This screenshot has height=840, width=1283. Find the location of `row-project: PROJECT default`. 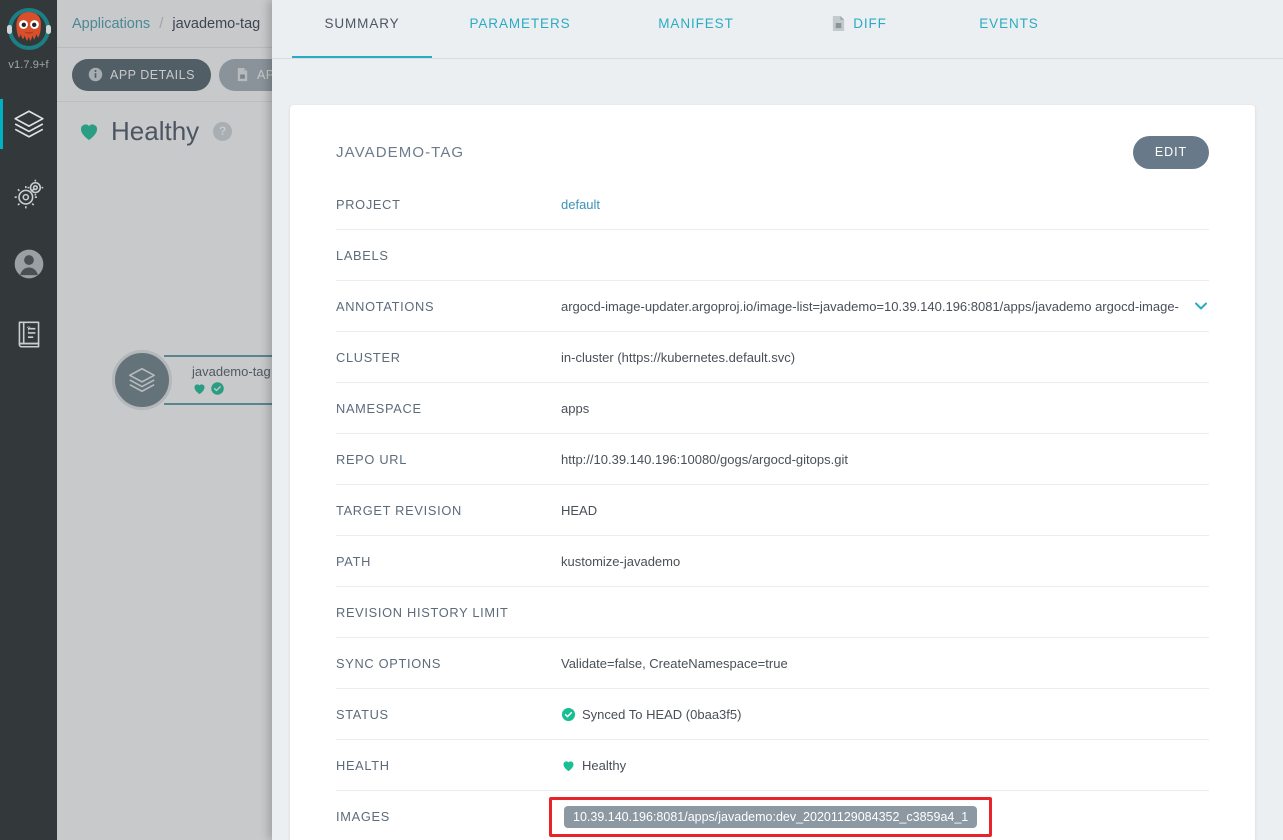

row-project: PROJECT default is located at coordinates (772, 204).